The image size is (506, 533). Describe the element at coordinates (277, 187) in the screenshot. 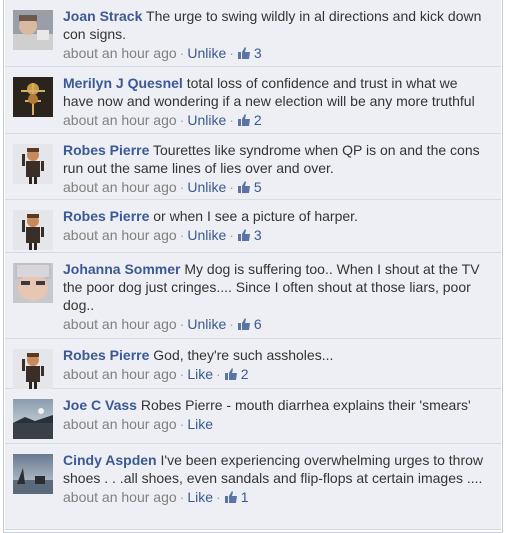

I see `comment-meta: about an hour ago · Unlike · 5` at that location.